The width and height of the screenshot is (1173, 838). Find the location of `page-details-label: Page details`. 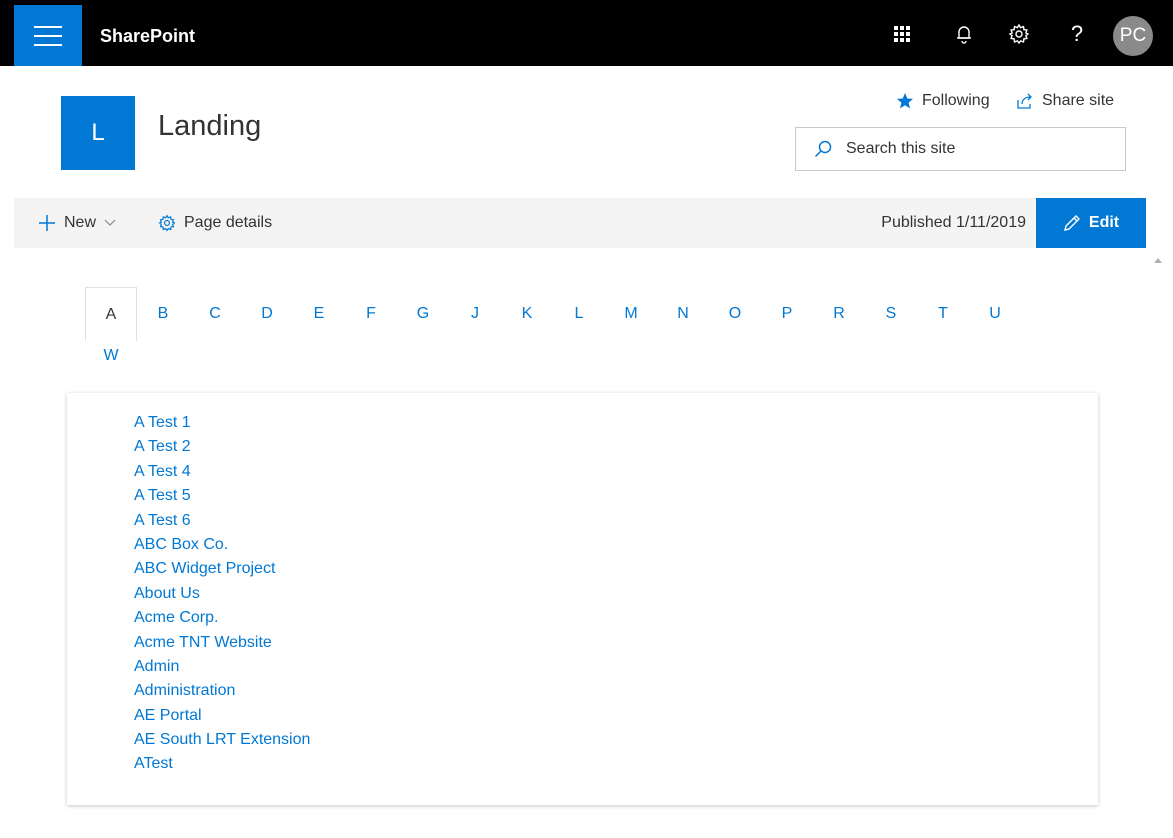

page-details-label: Page details is located at coordinates (228, 222).